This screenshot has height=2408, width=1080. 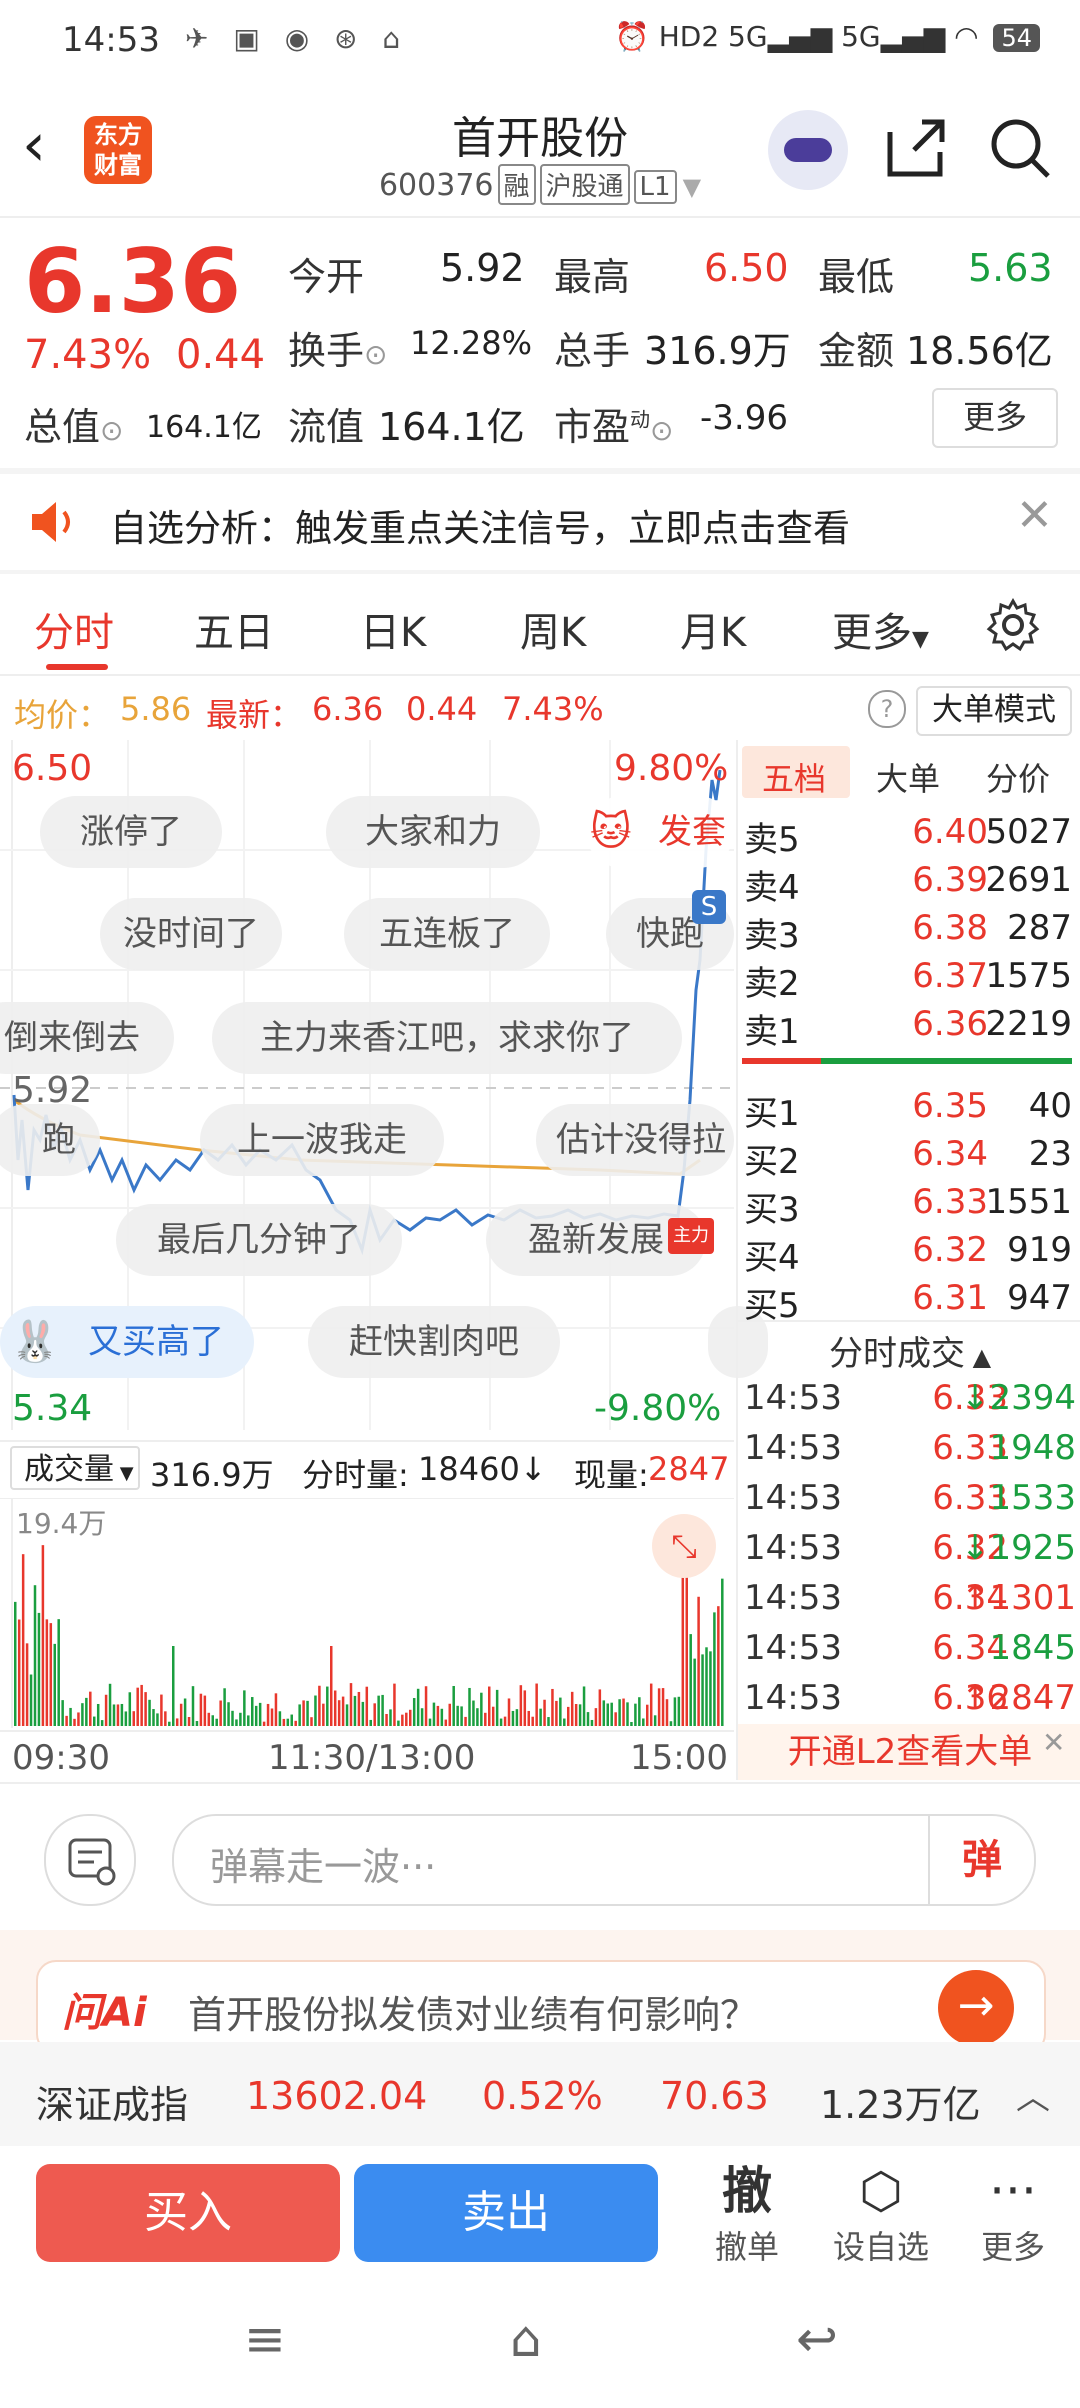 I want to click on avg-value: 5.86, so click(x=156, y=709).